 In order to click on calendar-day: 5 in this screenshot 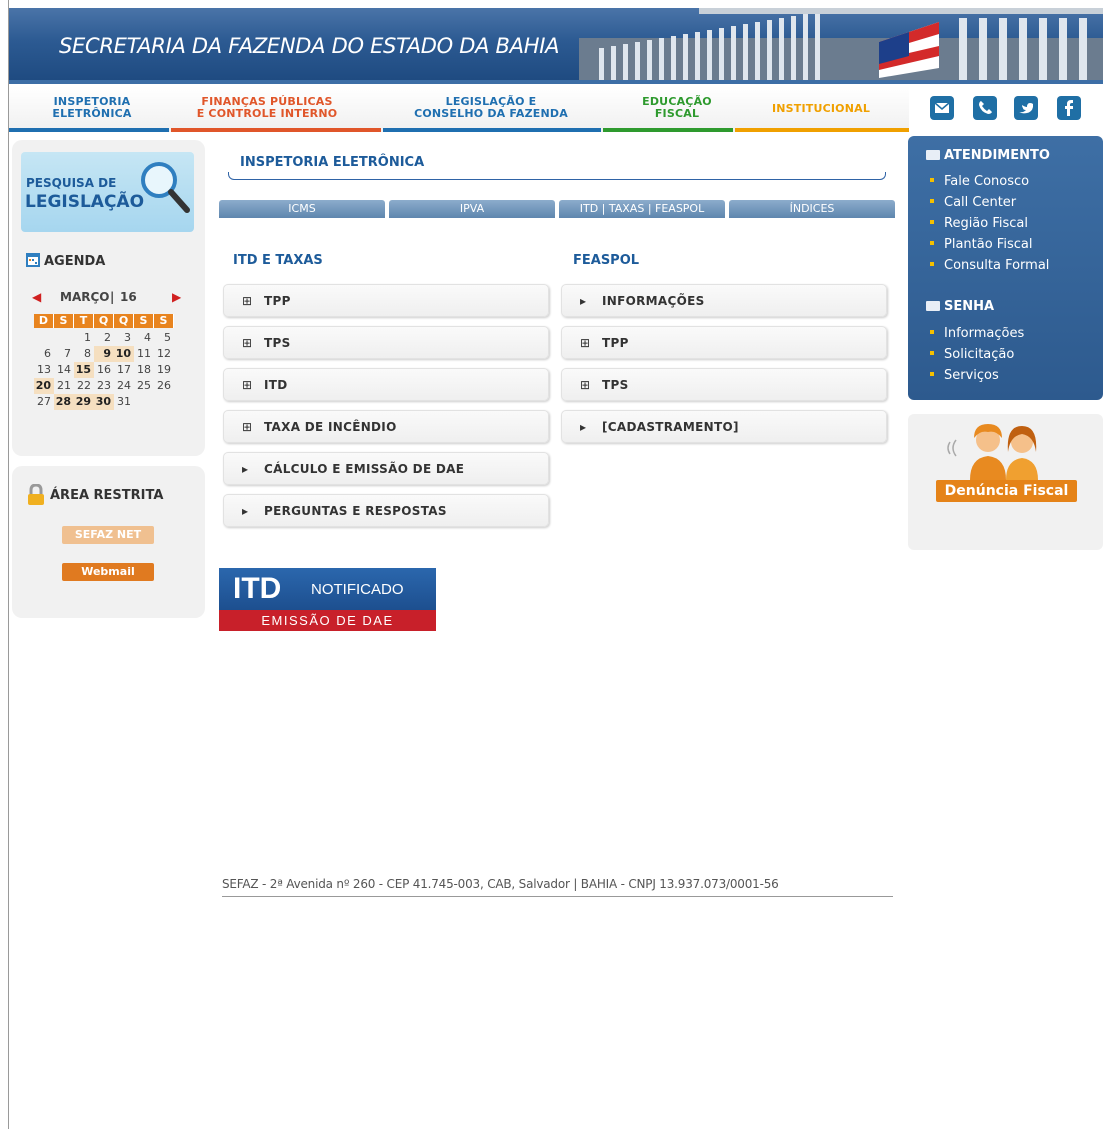, I will do `click(164, 338)`.